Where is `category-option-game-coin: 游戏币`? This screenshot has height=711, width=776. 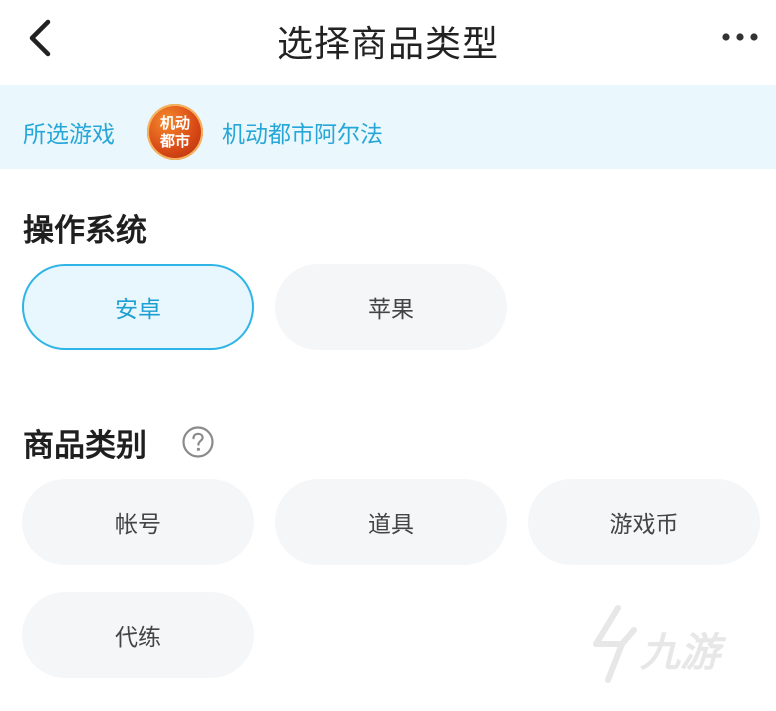 category-option-game-coin: 游戏币 is located at coordinates (644, 522).